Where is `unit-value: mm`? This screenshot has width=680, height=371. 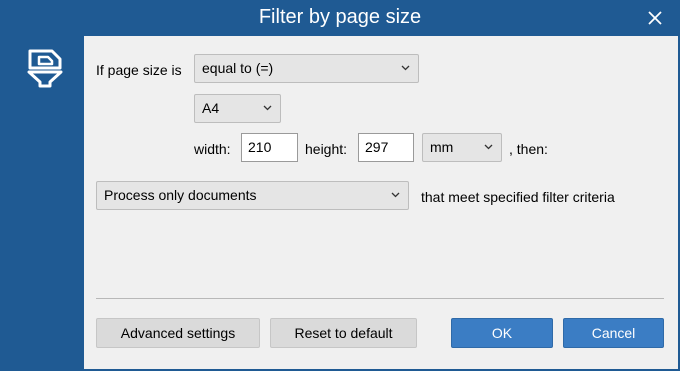
unit-value: mm is located at coordinates (442, 147).